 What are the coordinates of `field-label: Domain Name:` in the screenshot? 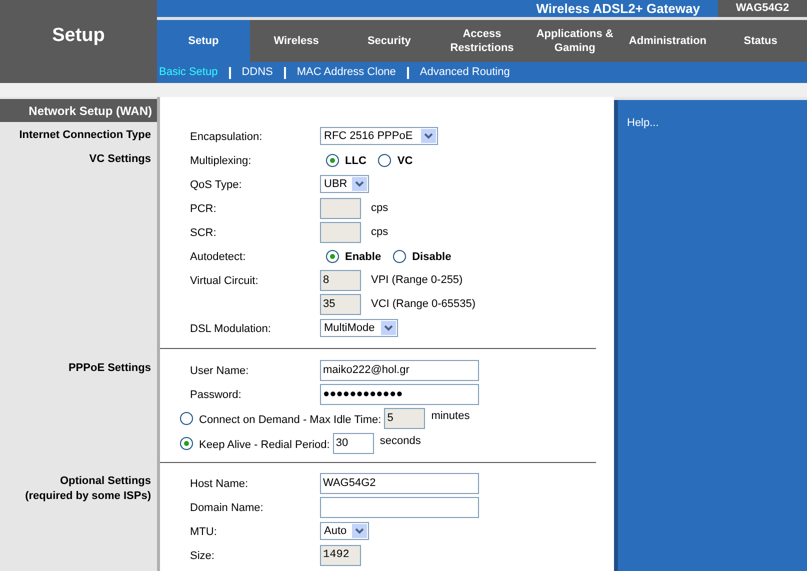 It's located at (227, 508).